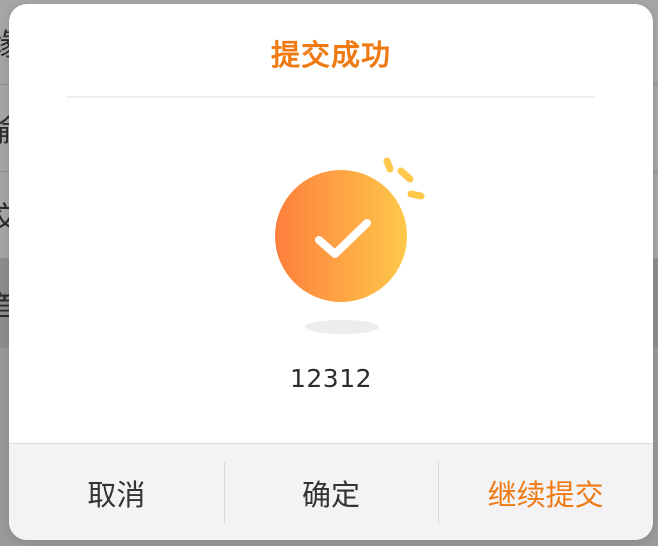 This screenshot has width=658, height=546. Describe the element at coordinates (330, 55) in the screenshot. I see `dialog-title: 提交成功` at that location.